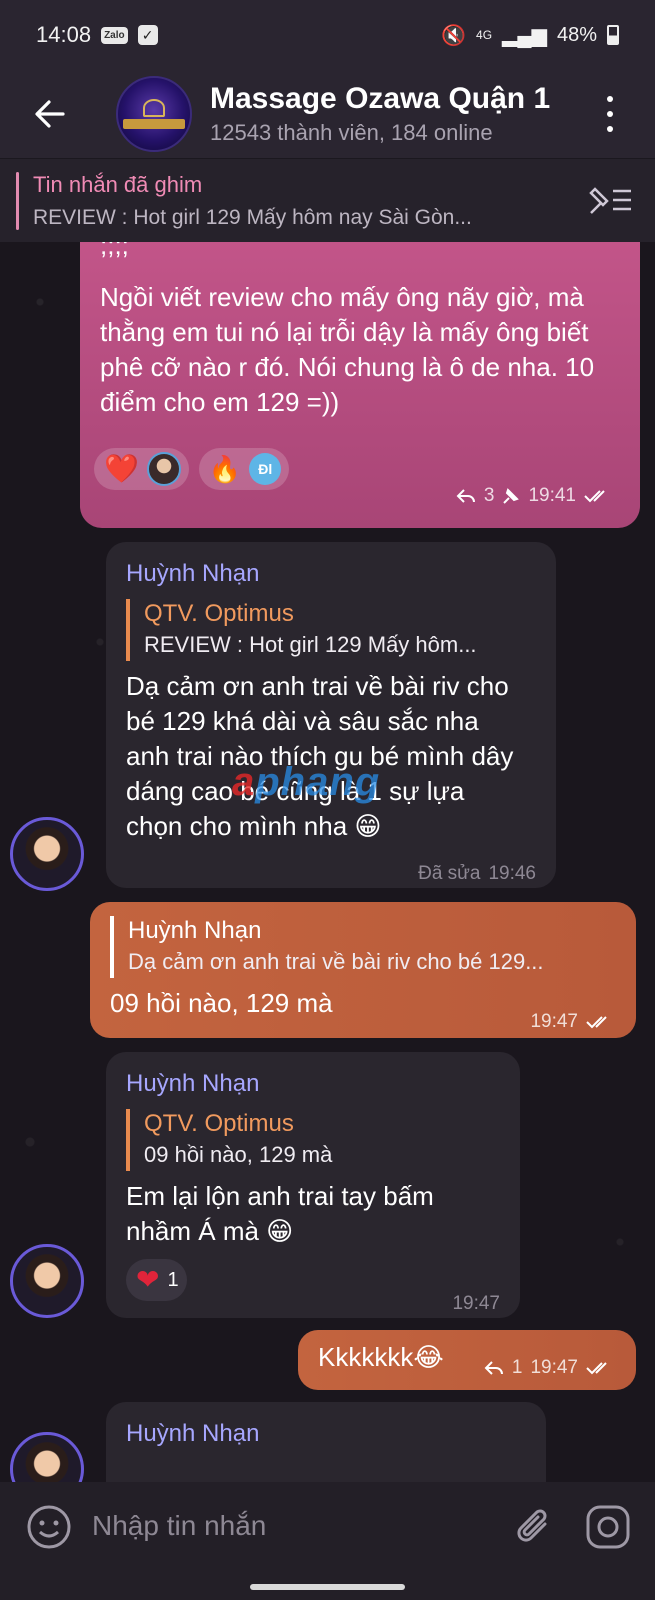 Image resolution: width=655 pixels, height=1600 pixels. I want to click on logo-band, so click(154, 124).